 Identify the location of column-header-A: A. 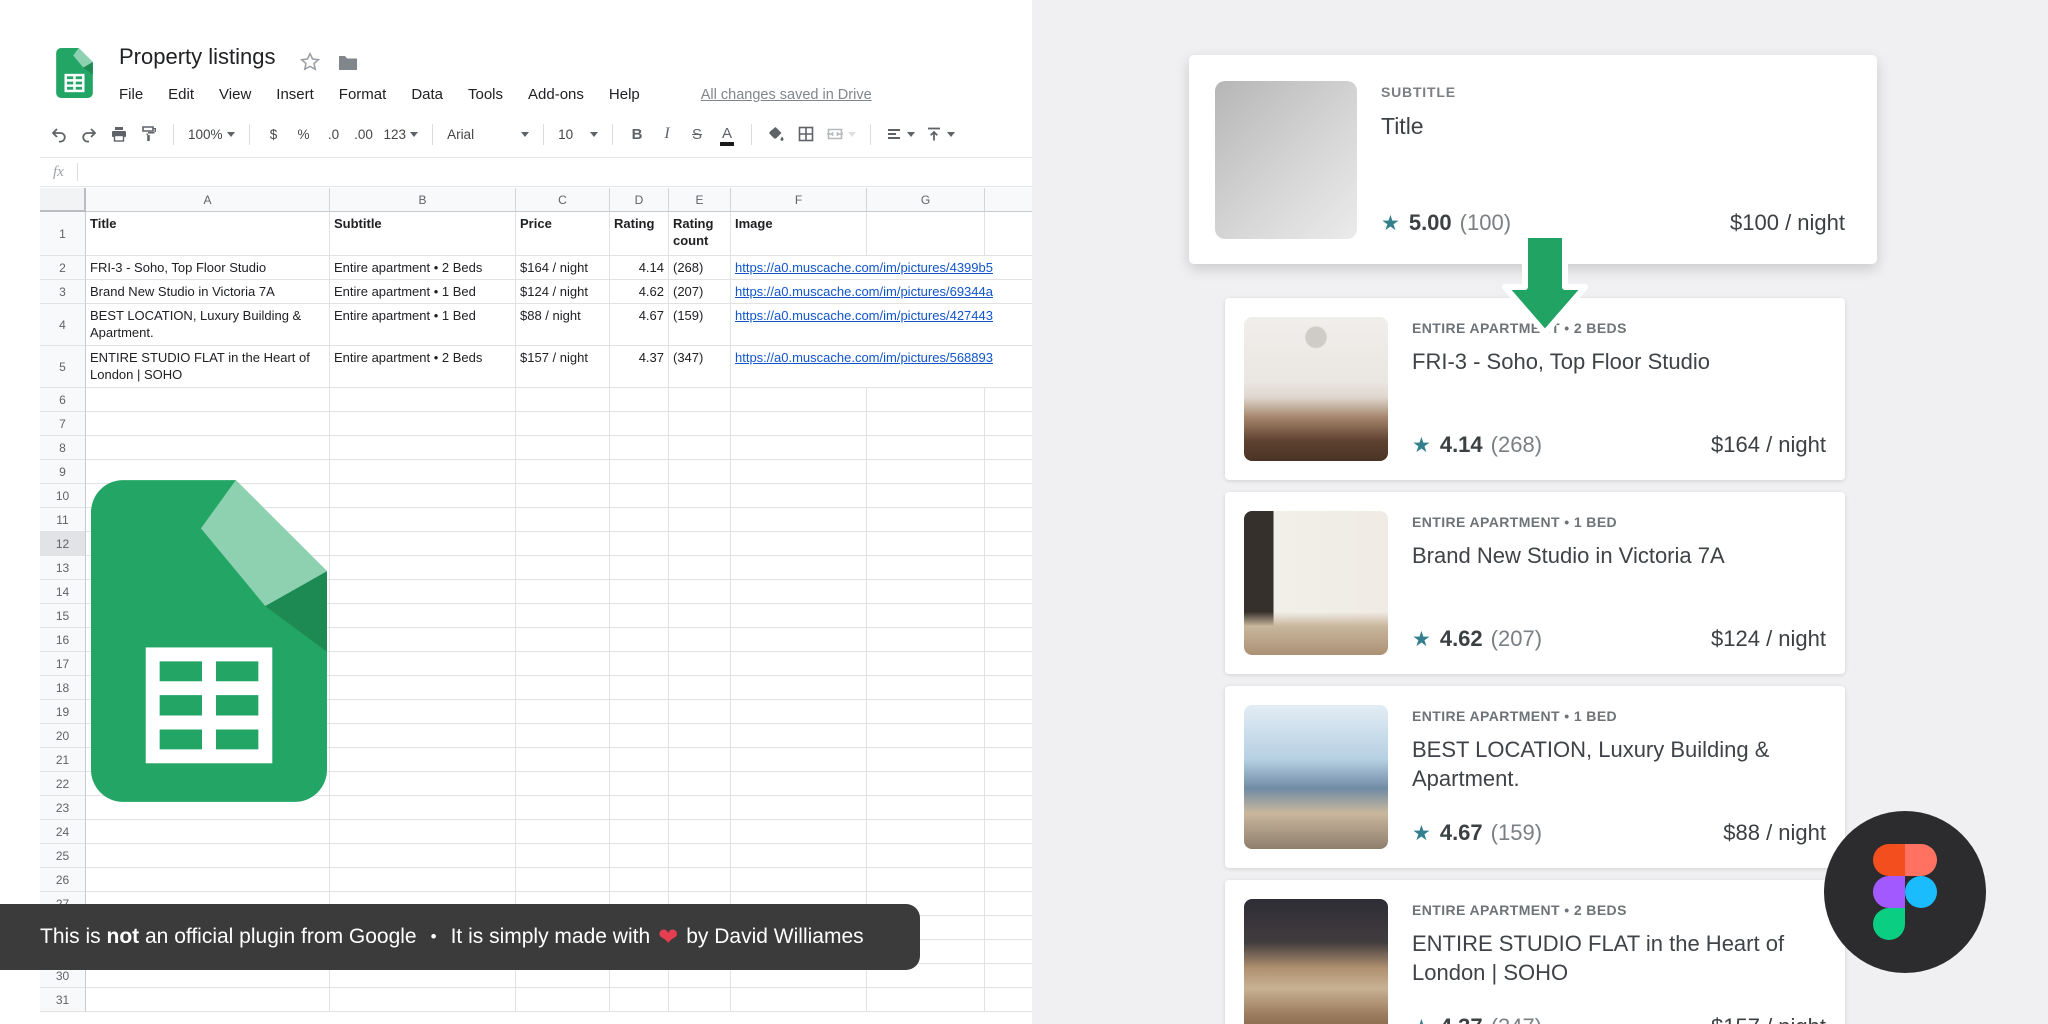
(208, 200).